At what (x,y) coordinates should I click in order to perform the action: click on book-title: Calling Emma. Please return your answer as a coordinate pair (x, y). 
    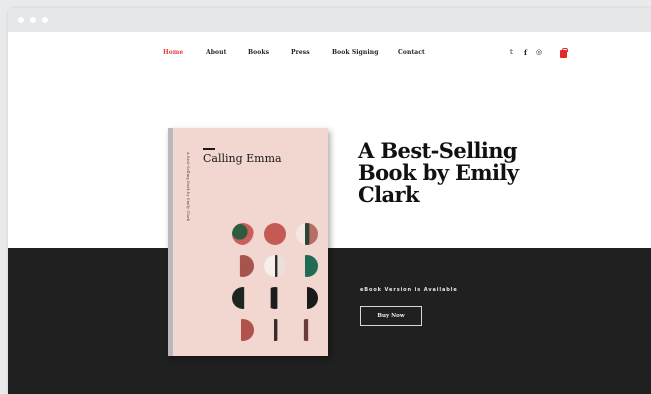
    Looking at the image, I should click on (242, 158).